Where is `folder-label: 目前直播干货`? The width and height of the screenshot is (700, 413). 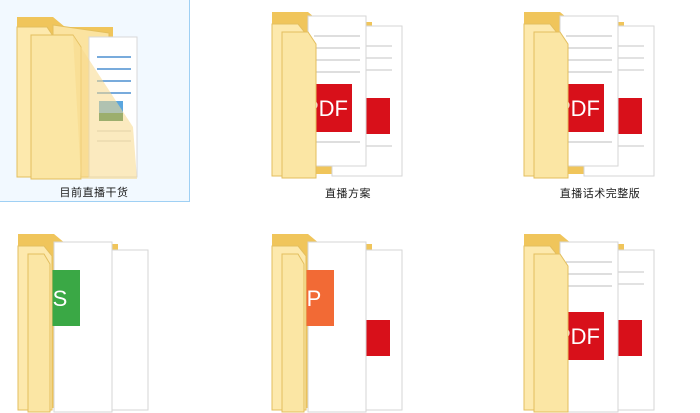 folder-label: 目前直播干货 is located at coordinates (94, 192).